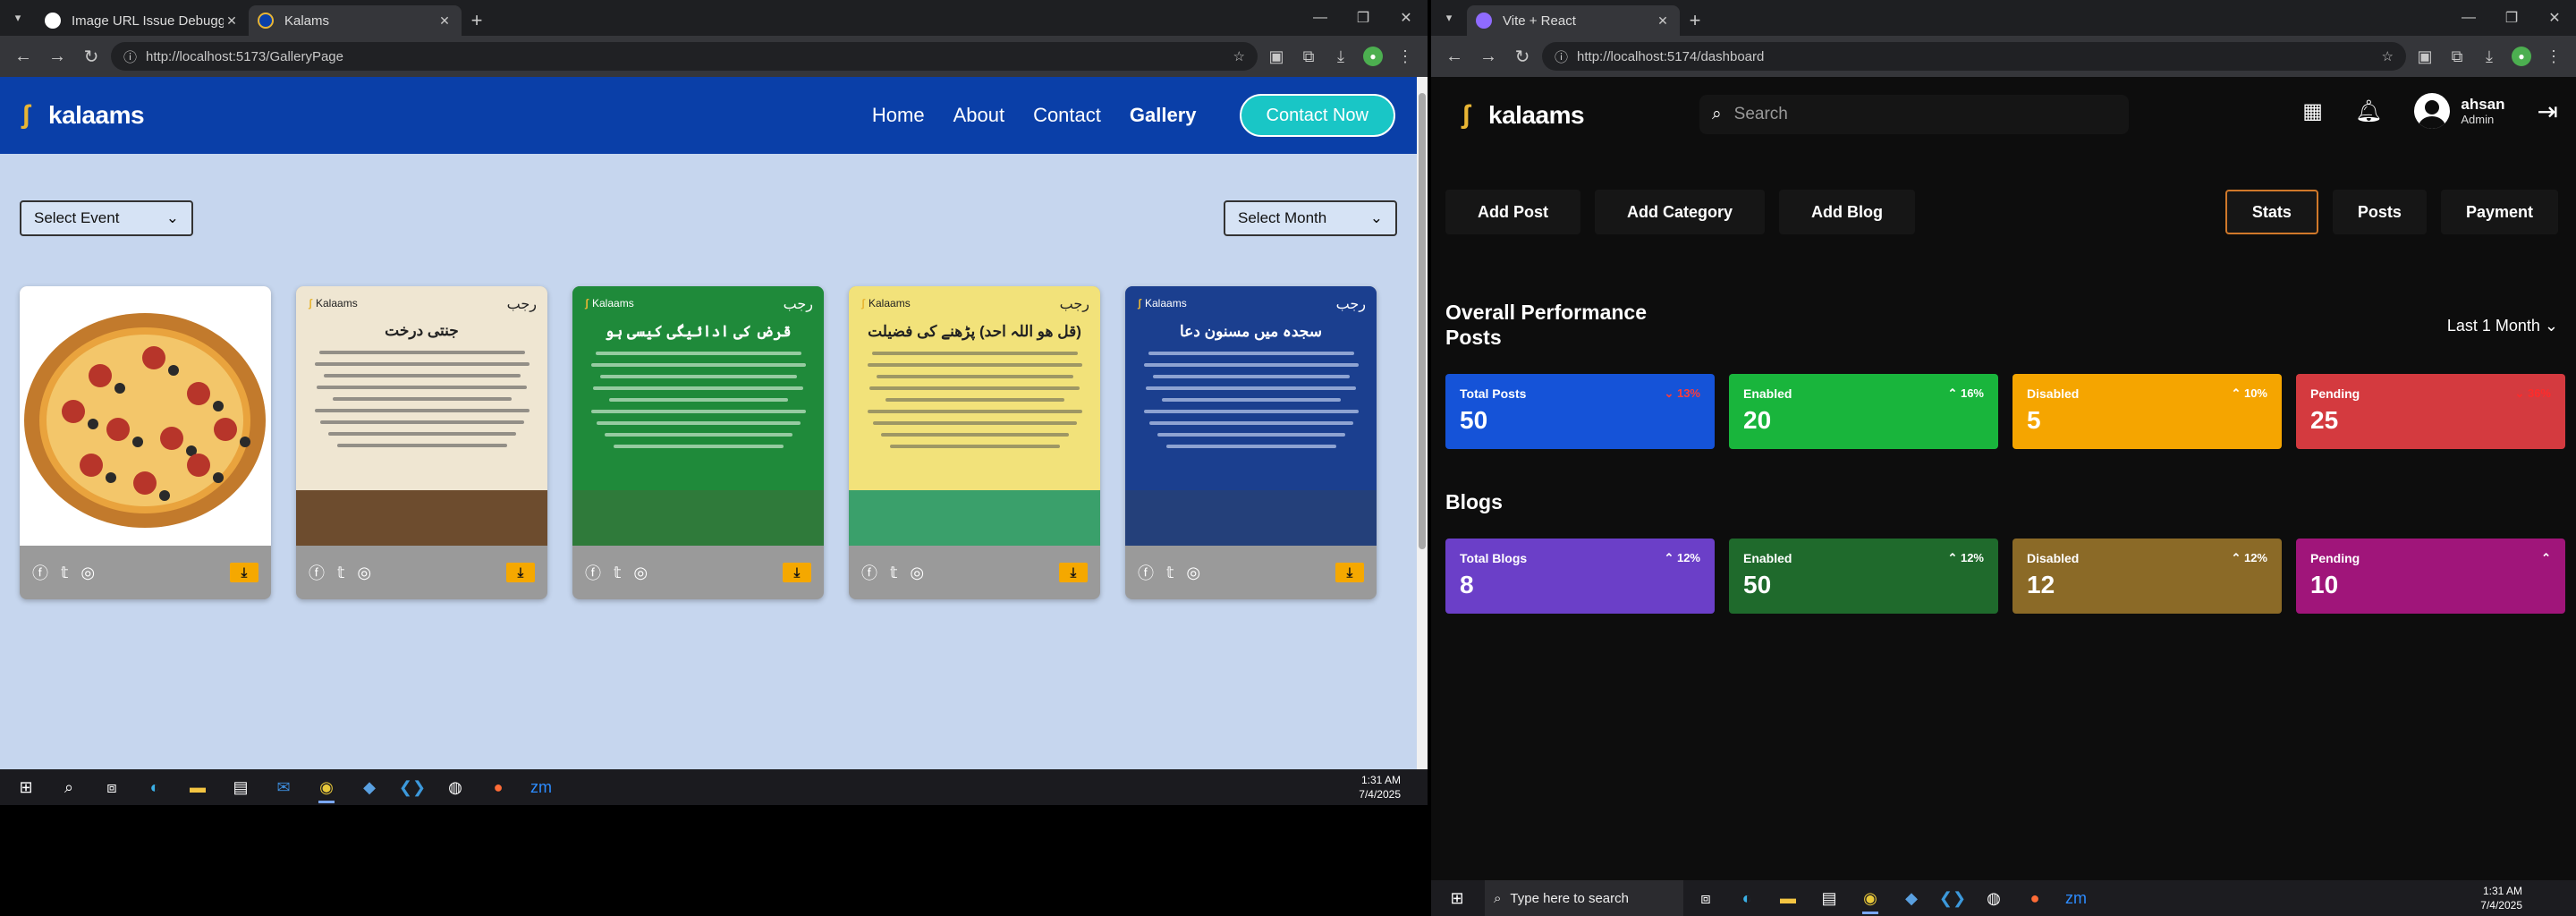  What do you see at coordinates (69, 787) in the screenshot?
I see `search-icon: ⌕` at bounding box center [69, 787].